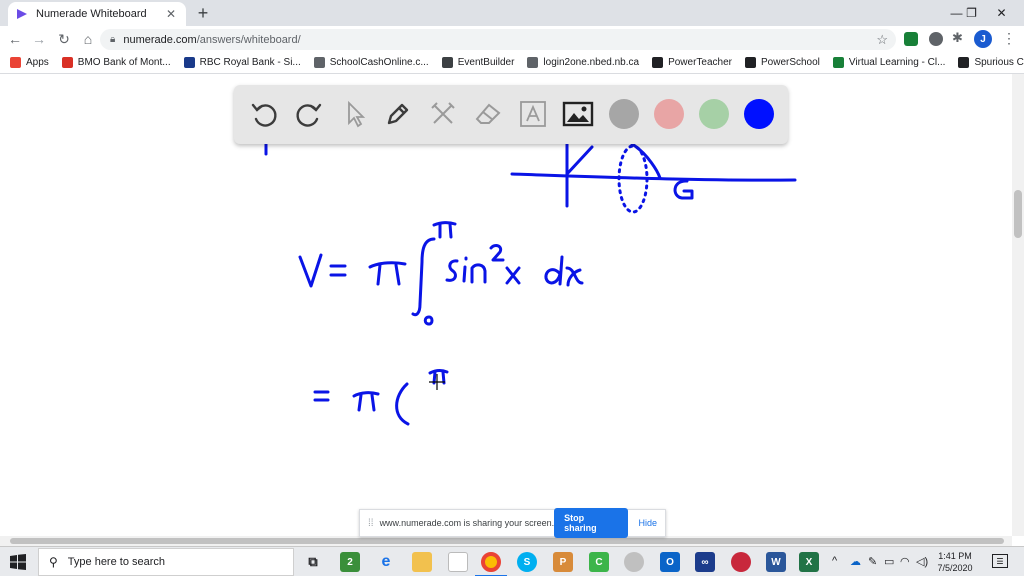 This screenshot has height=576, width=1024. Describe the element at coordinates (1009, 38) in the screenshot. I see `menu-icon: ⋮` at that location.